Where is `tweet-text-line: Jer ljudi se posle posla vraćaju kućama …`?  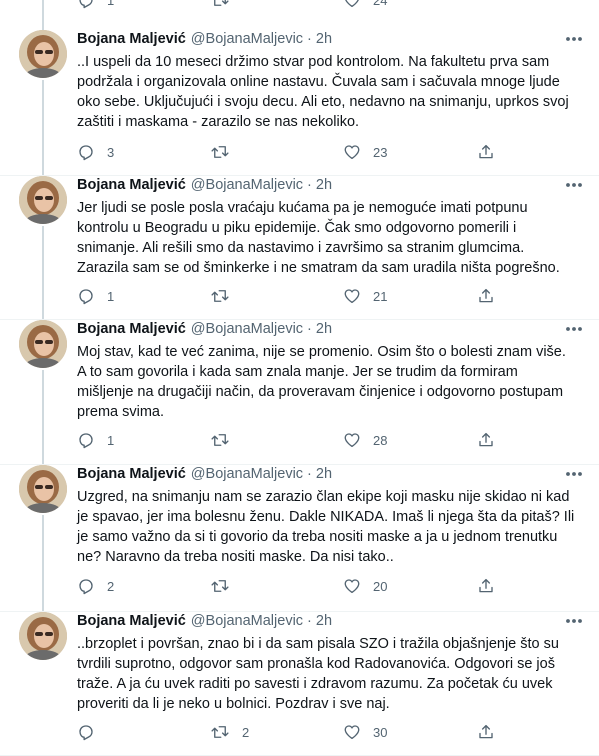
tweet-text-line: Jer ljudi se posle posla vraćaju kućama … is located at coordinates (302, 208).